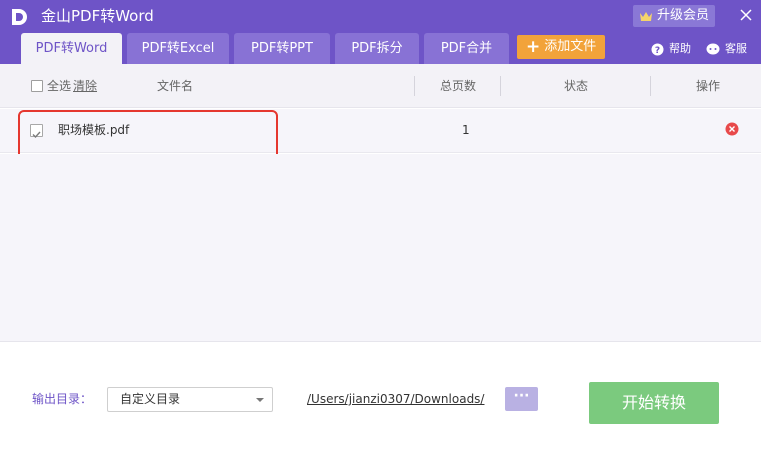 The height and width of the screenshot is (453, 761). What do you see at coordinates (282, 48) in the screenshot?
I see `tab-pdf-to-ppt: PDF转PPT` at bounding box center [282, 48].